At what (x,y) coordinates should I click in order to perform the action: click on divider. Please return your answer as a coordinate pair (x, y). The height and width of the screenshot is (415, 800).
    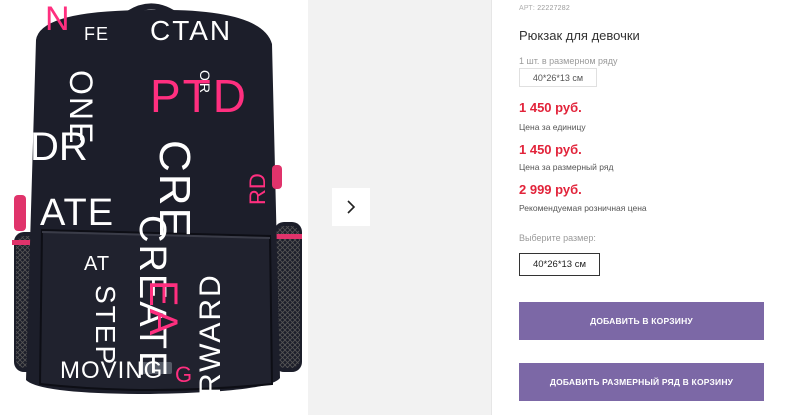
    Looking at the image, I should click on (491, 207).